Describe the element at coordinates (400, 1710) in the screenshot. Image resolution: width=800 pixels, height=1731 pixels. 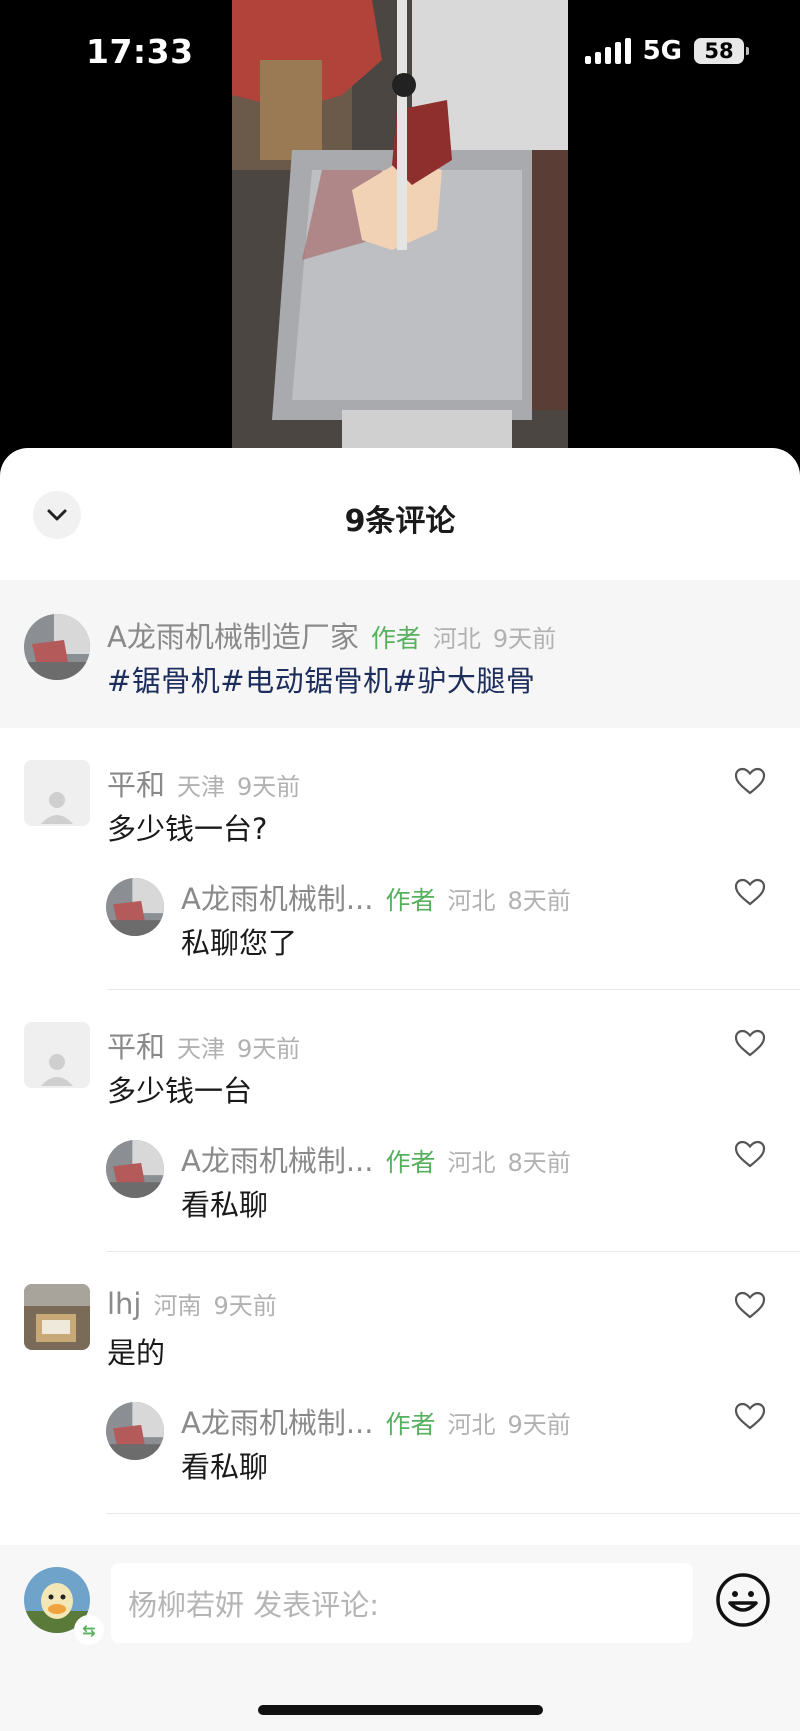
I see `home-indicator` at that location.